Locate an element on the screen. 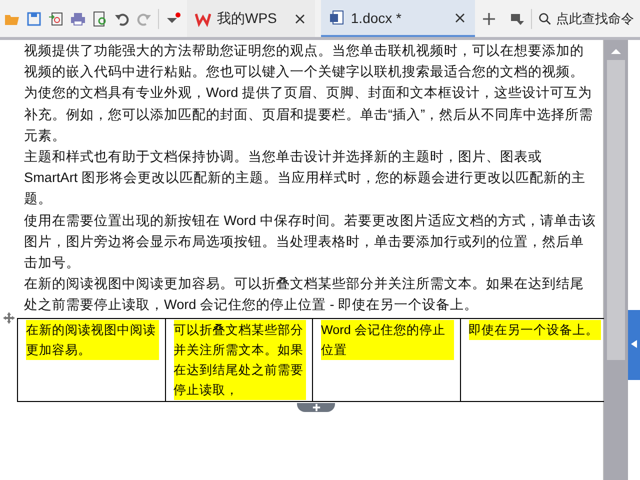 The height and width of the screenshot is (480, 640). document-tab: 我的WPS is located at coordinates (251, 18).